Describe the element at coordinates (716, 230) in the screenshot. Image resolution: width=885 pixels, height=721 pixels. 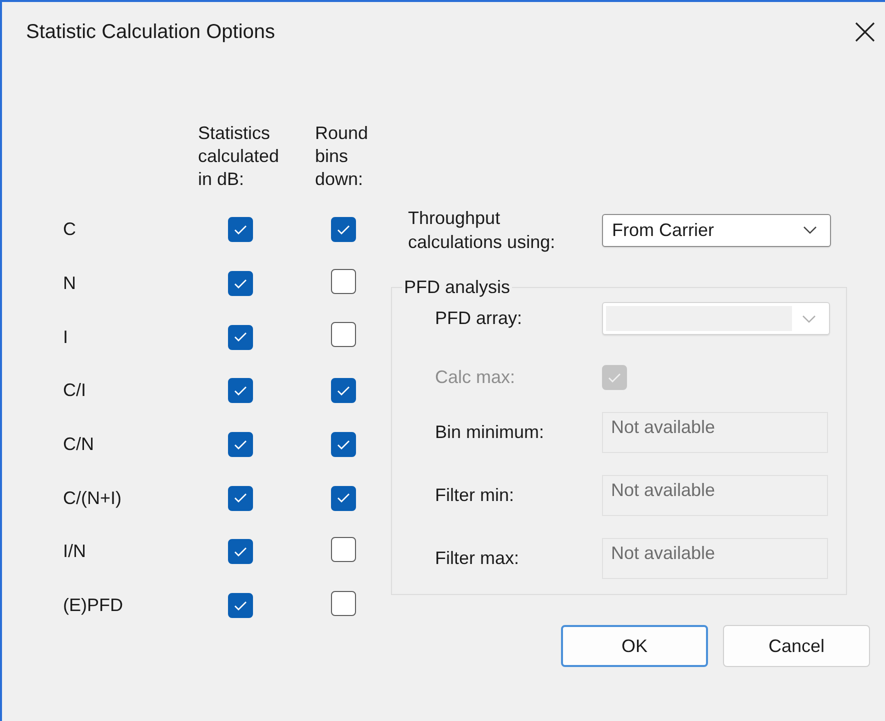
I see `throughput-dropdown: From Carrier` at that location.